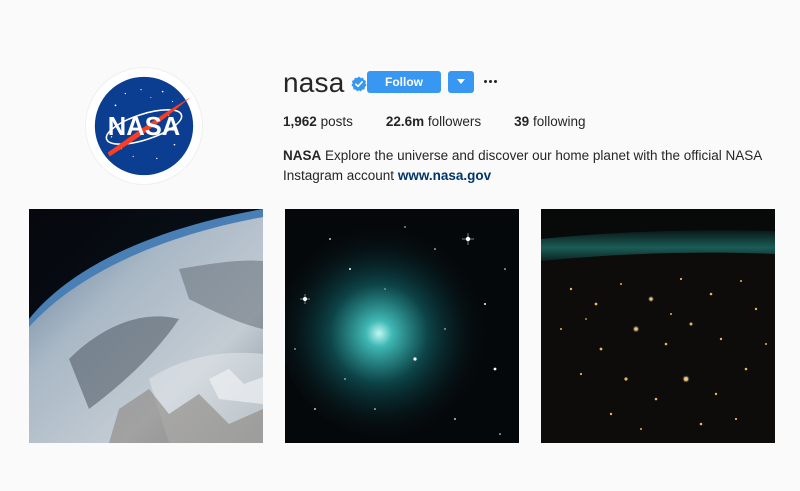 The width and height of the screenshot is (800, 491). I want to click on more-options-button, so click(490, 81).